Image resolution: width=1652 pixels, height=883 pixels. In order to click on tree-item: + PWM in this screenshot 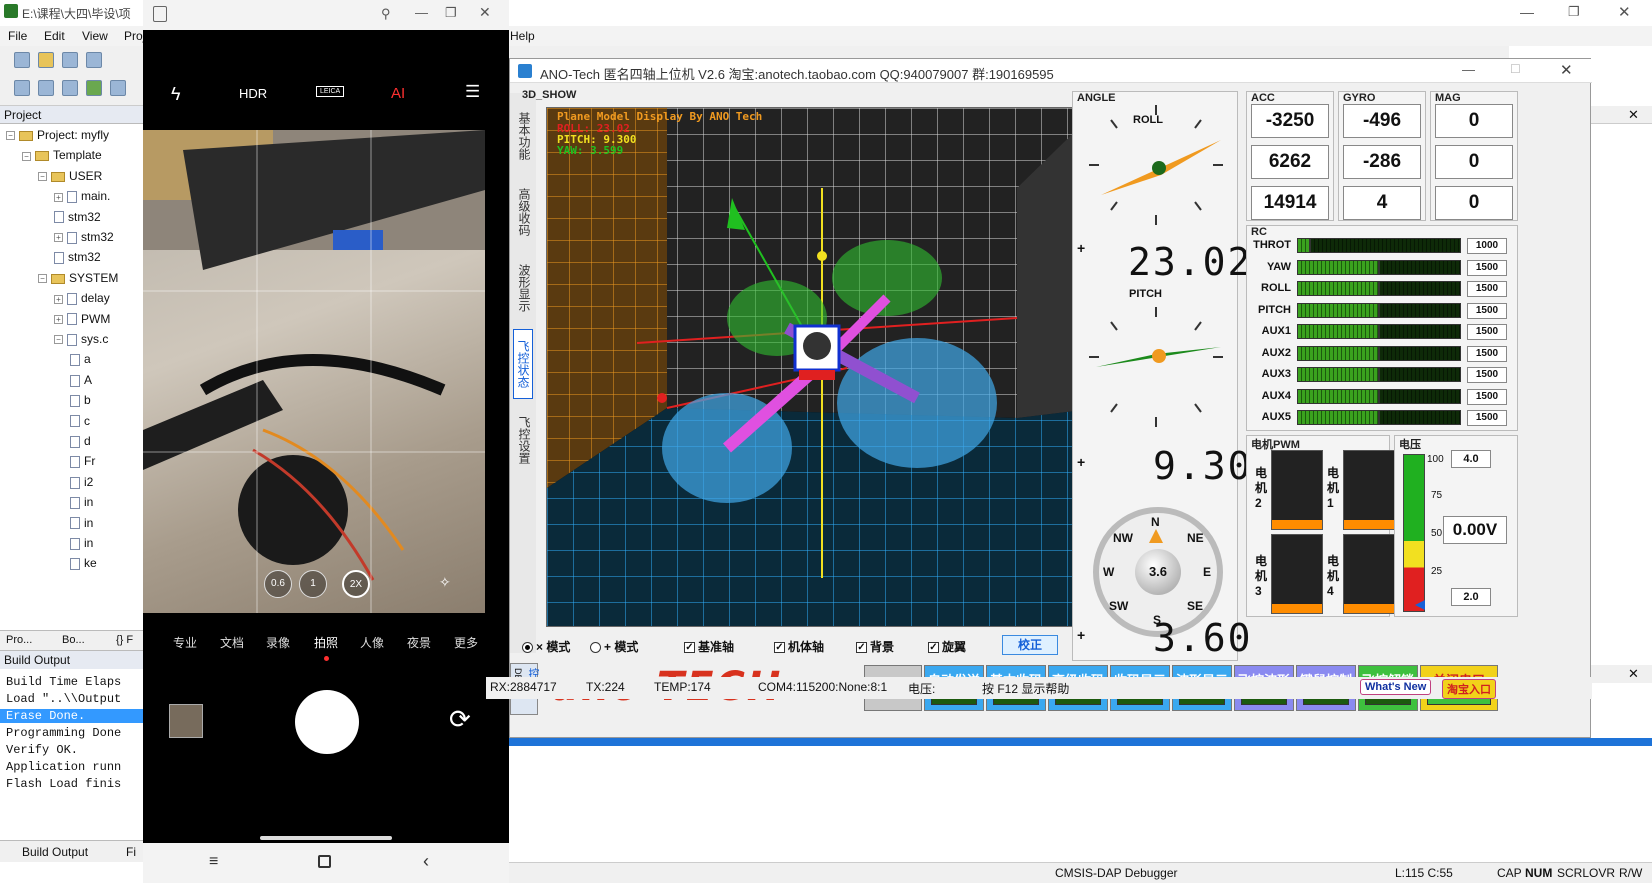, I will do `click(82, 319)`.